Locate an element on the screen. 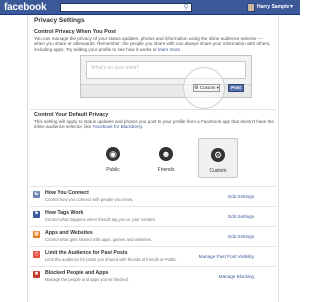  default-privacy-friends: ☻ Friends is located at coordinates (166, 158).